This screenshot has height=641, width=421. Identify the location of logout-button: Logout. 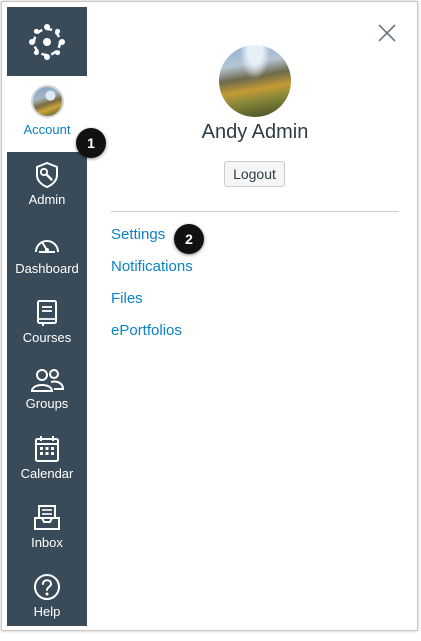
(254, 174).